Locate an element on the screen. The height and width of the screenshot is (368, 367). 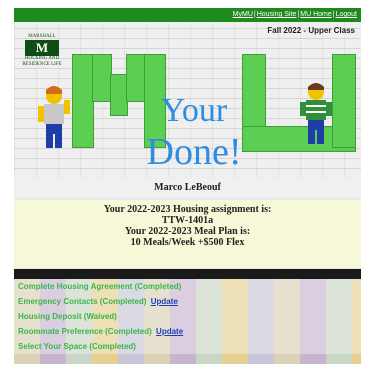
logo-mark: M is located at coordinates (42, 48).